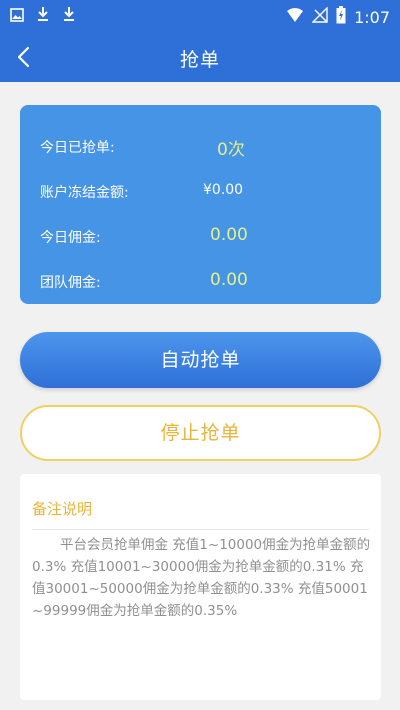 The width and height of the screenshot is (400, 710). I want to click on stat-label: 今日已抢单:, so click(77, 148).